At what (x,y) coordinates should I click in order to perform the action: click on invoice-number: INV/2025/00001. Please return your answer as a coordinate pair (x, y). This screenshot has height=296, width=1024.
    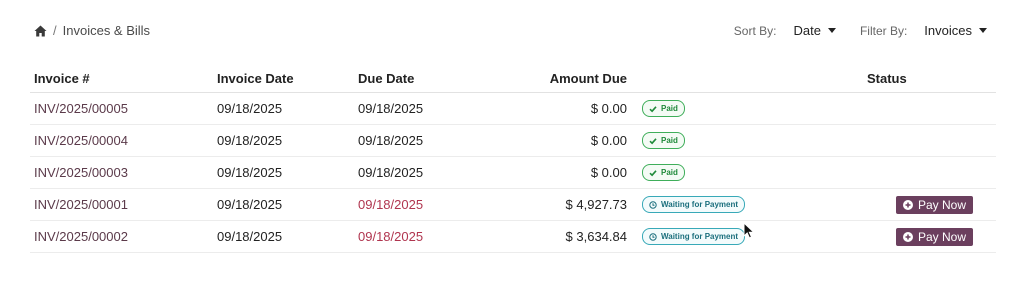
    Looking at the image, I should click on (81, 204).